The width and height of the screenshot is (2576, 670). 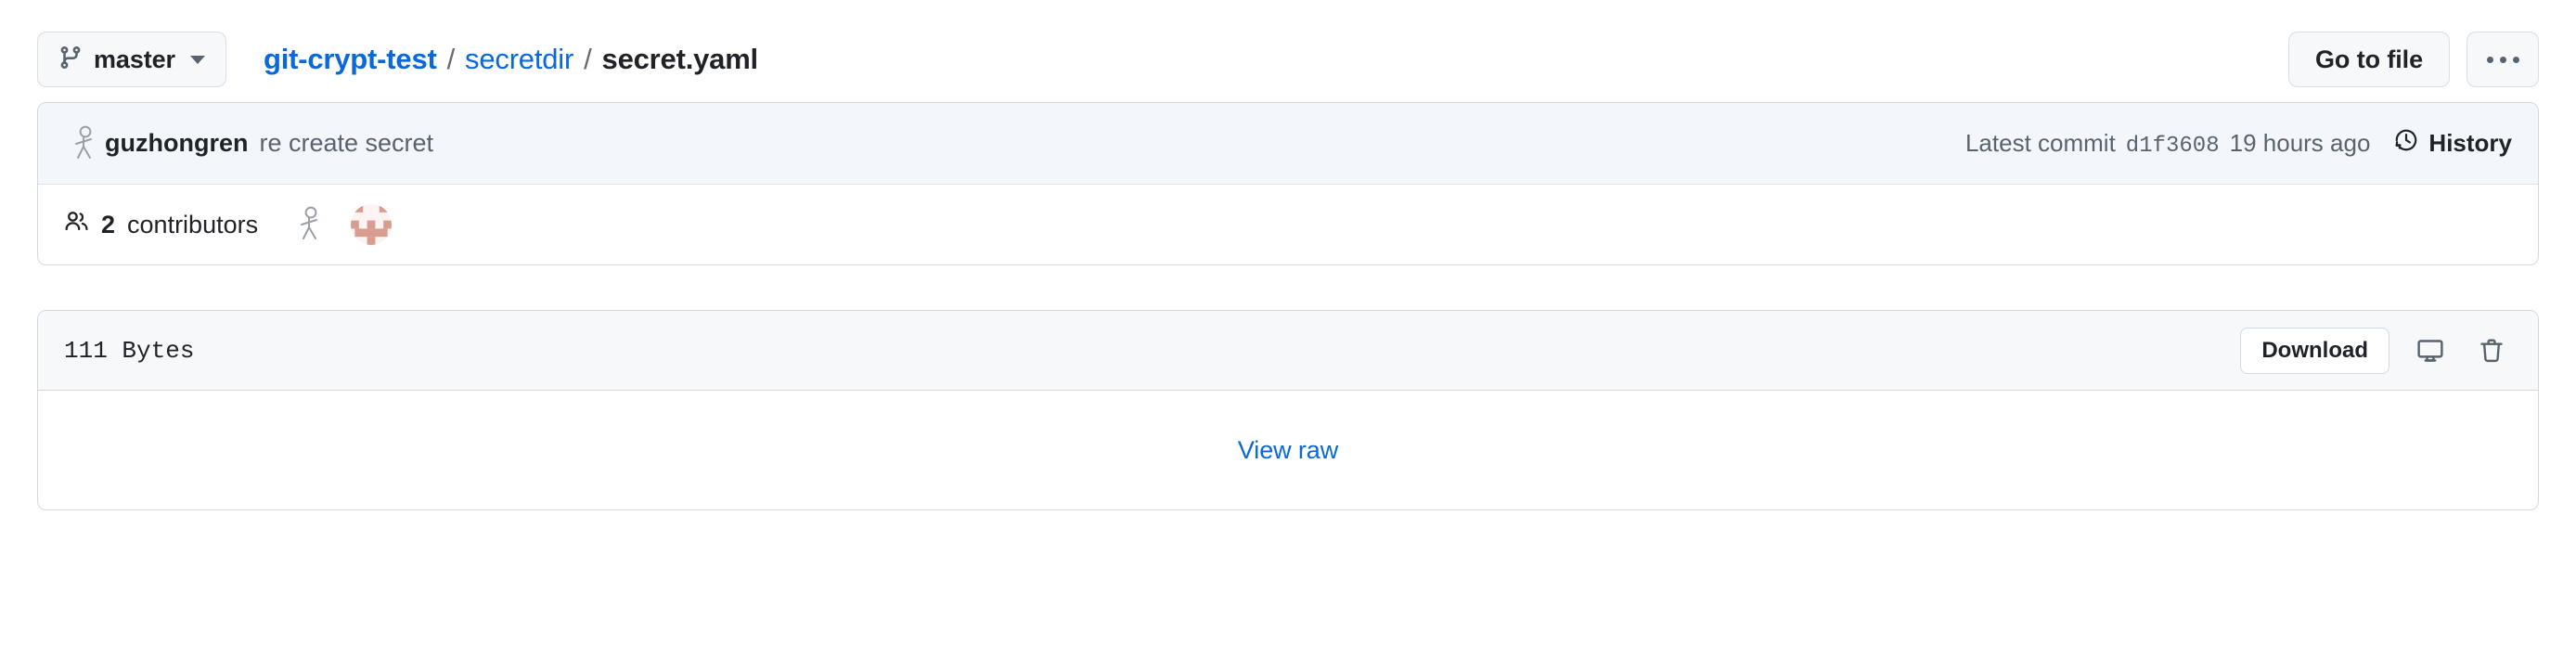 What do you see at coordinates (680, 59) in the screenshot?
I see `breadcrumb-file-name: secret.yaml` at bounding box center [680, 59].